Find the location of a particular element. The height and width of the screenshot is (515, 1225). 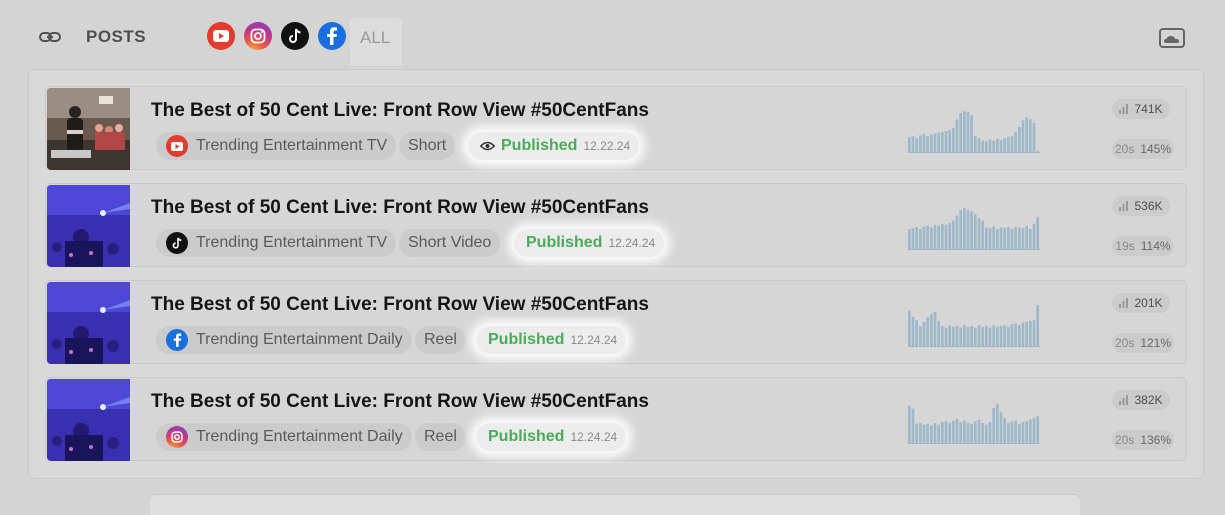

filter-tiktok is located at coordinates (295, 36).